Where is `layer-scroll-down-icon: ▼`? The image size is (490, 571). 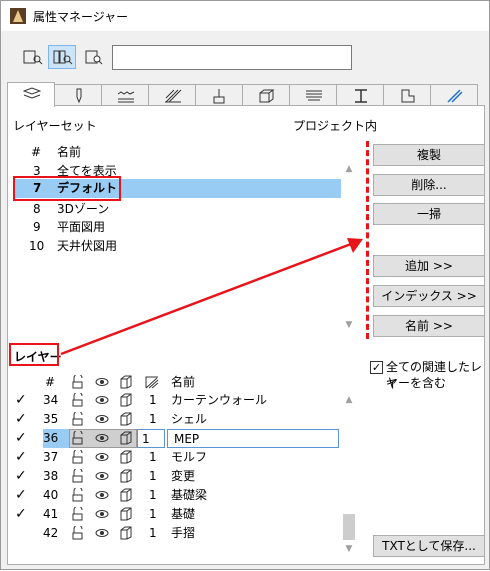
layer-scroll-down-icon: ▼ is located at coordinates (349, 549).